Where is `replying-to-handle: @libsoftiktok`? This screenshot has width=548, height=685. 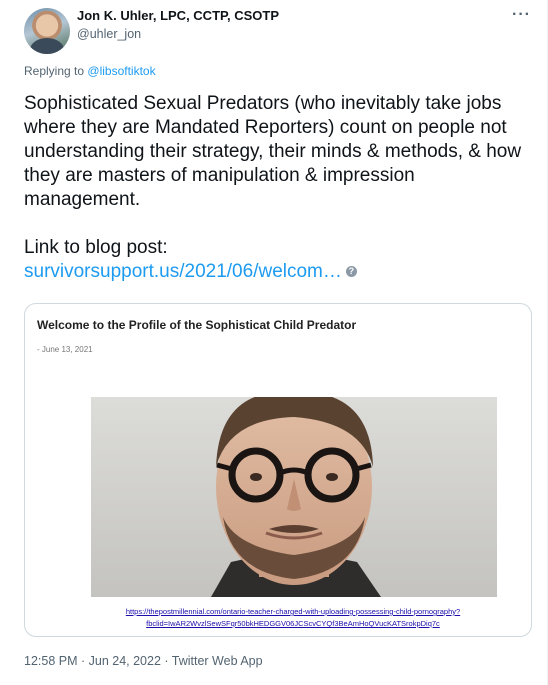 replying-to-handle: @libsoftiktok is located at coordinates (121, 71).